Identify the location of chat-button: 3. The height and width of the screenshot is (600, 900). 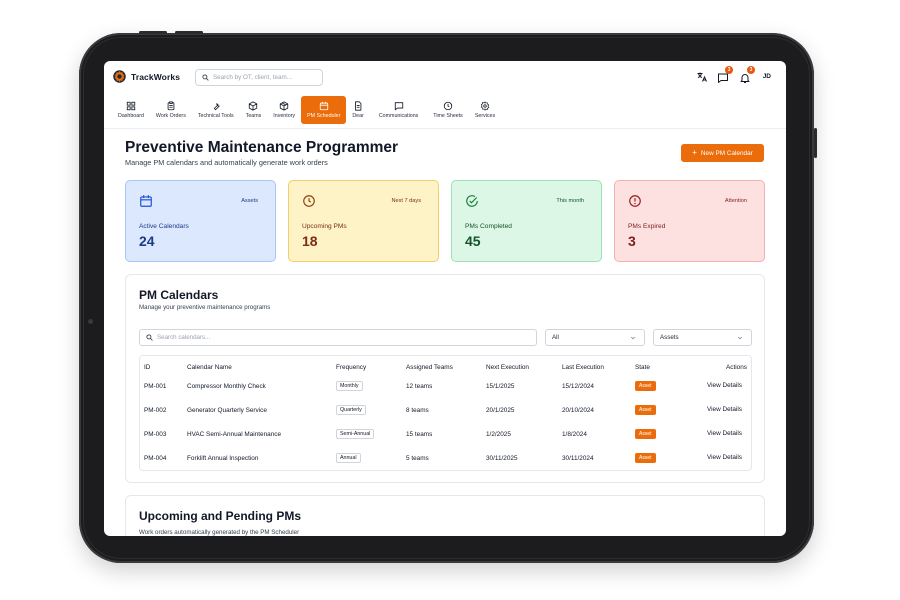
(725, 74).